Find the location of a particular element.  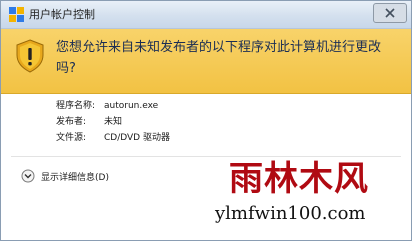

watermark-url: ylmfwin100.com is located at coordinates (290, 213).